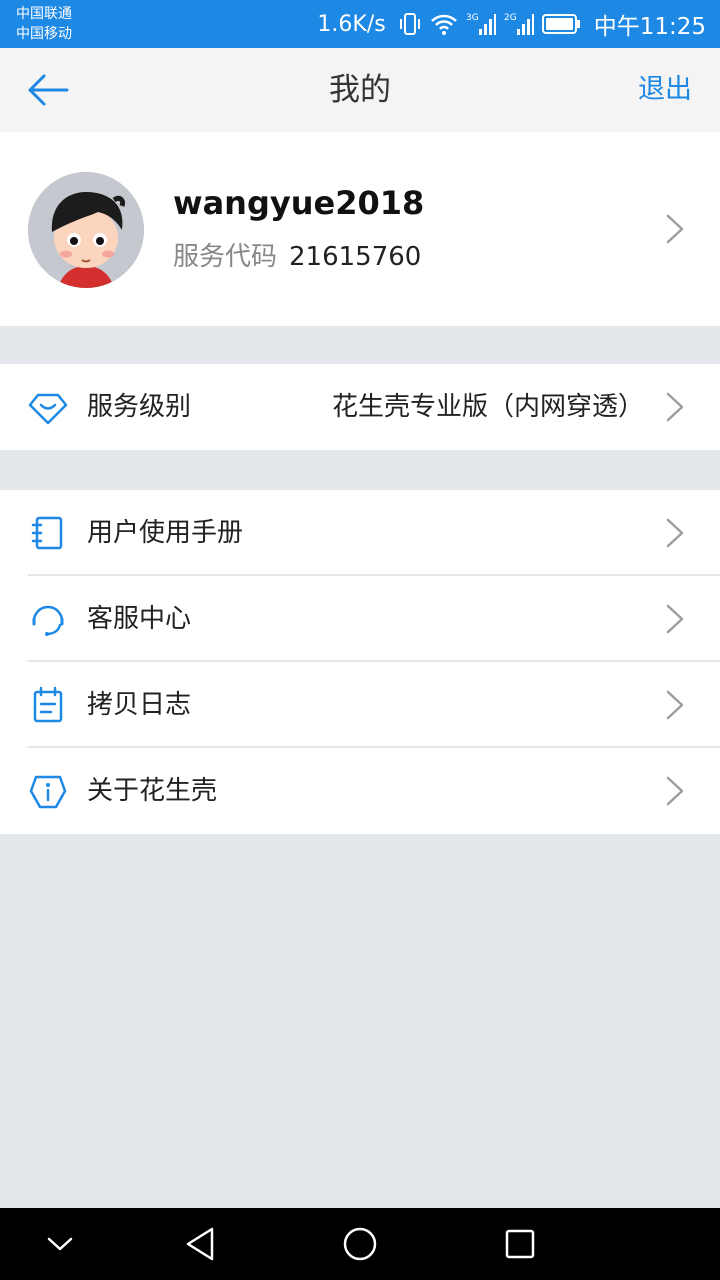 The height and width of the screenshot is (1280, 720). Describe the element at coordinates (48, 620) in the screenshot. I see `headset-icon` at that location.